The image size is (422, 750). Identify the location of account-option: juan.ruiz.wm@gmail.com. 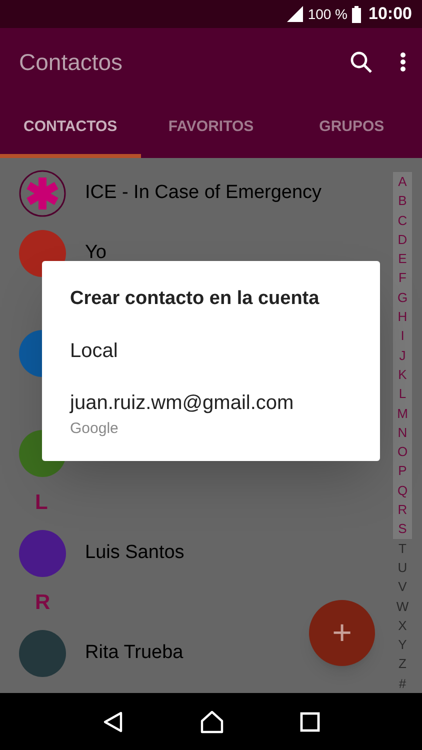
(182, 403).